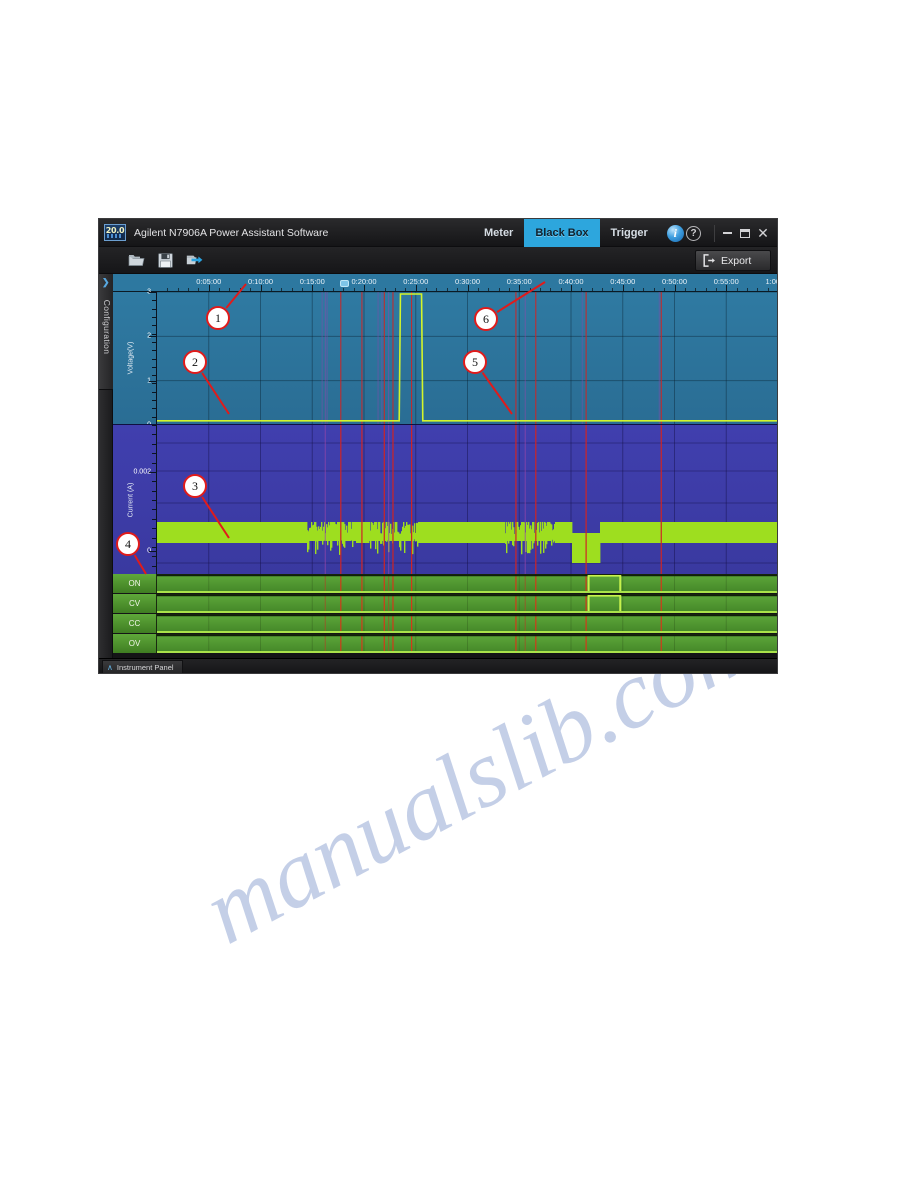 This screenshot has height=1188, width=918. I want to click on app-icon: 20.0, so click(115, 232).